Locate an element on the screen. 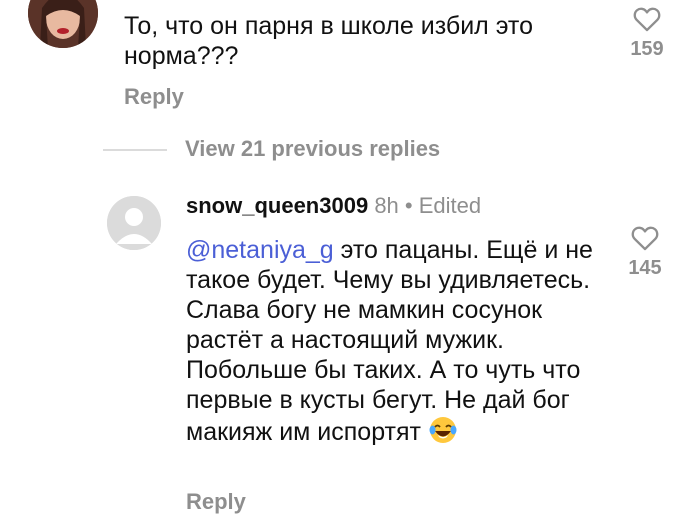 This screenshot has width=700, height=526. divider is located at coordinates (135, 150).